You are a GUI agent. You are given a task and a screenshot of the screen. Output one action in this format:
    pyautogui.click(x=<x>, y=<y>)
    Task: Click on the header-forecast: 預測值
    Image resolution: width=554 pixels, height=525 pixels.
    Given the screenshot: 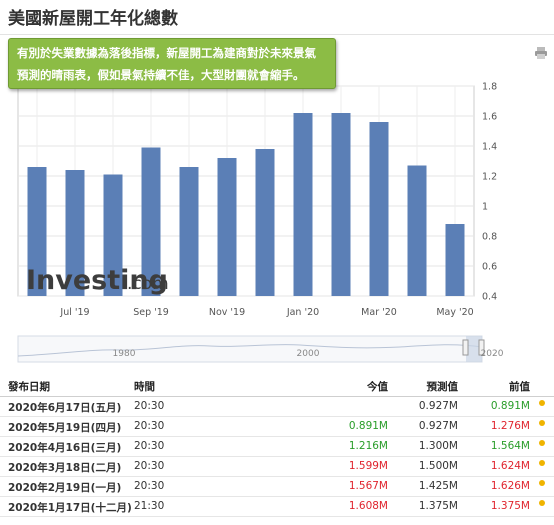 What is the action you would take?
    pyautogui.click(x=442, y=387)
    